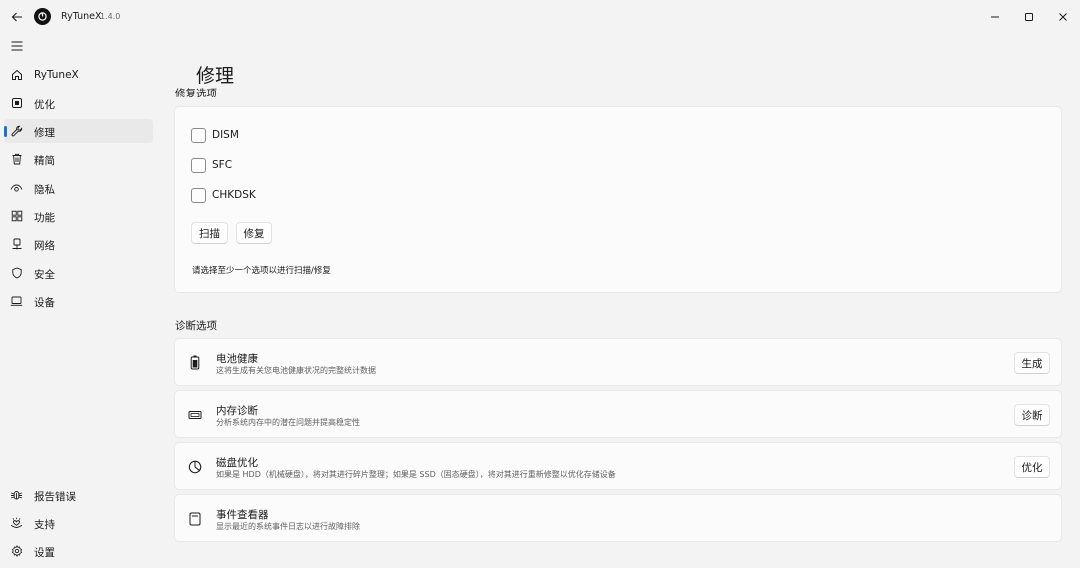 The width and height of the screenshot is (1080, 568). I want to click on arrow-left-icon, so click(16, 17).